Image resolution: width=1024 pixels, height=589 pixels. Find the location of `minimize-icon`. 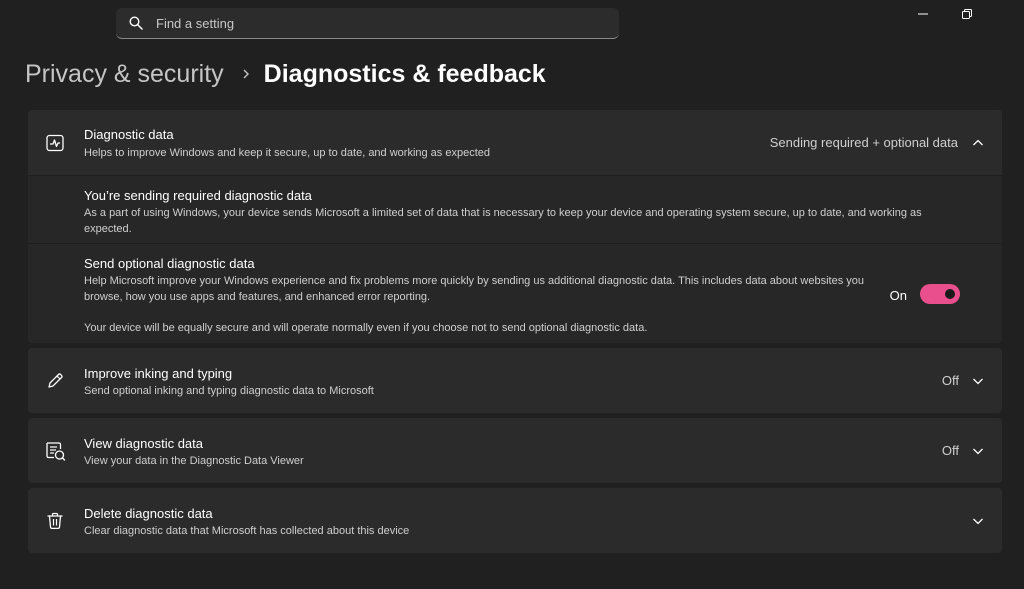

minimize-icon is located at coordinates (923, 16).